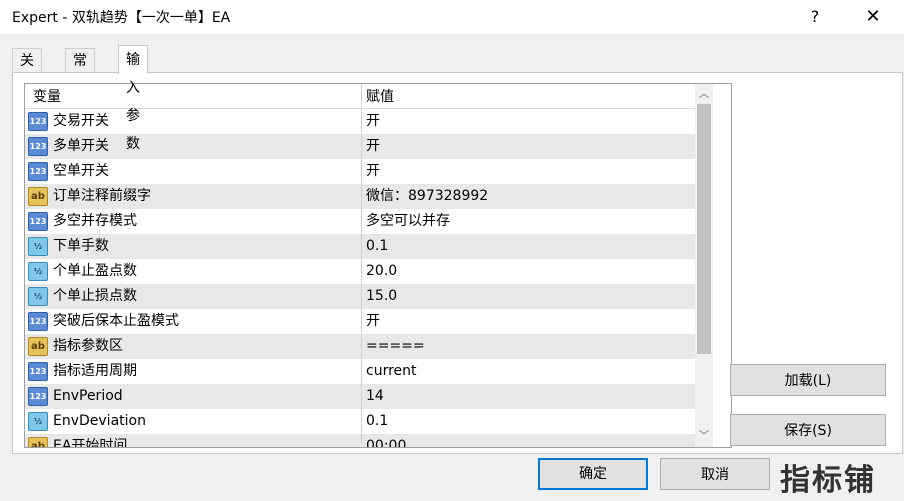  What do you see at coordinates (395, 346) in the screenshot?
I see `row-value: =====` at bounding box center [395, 346].